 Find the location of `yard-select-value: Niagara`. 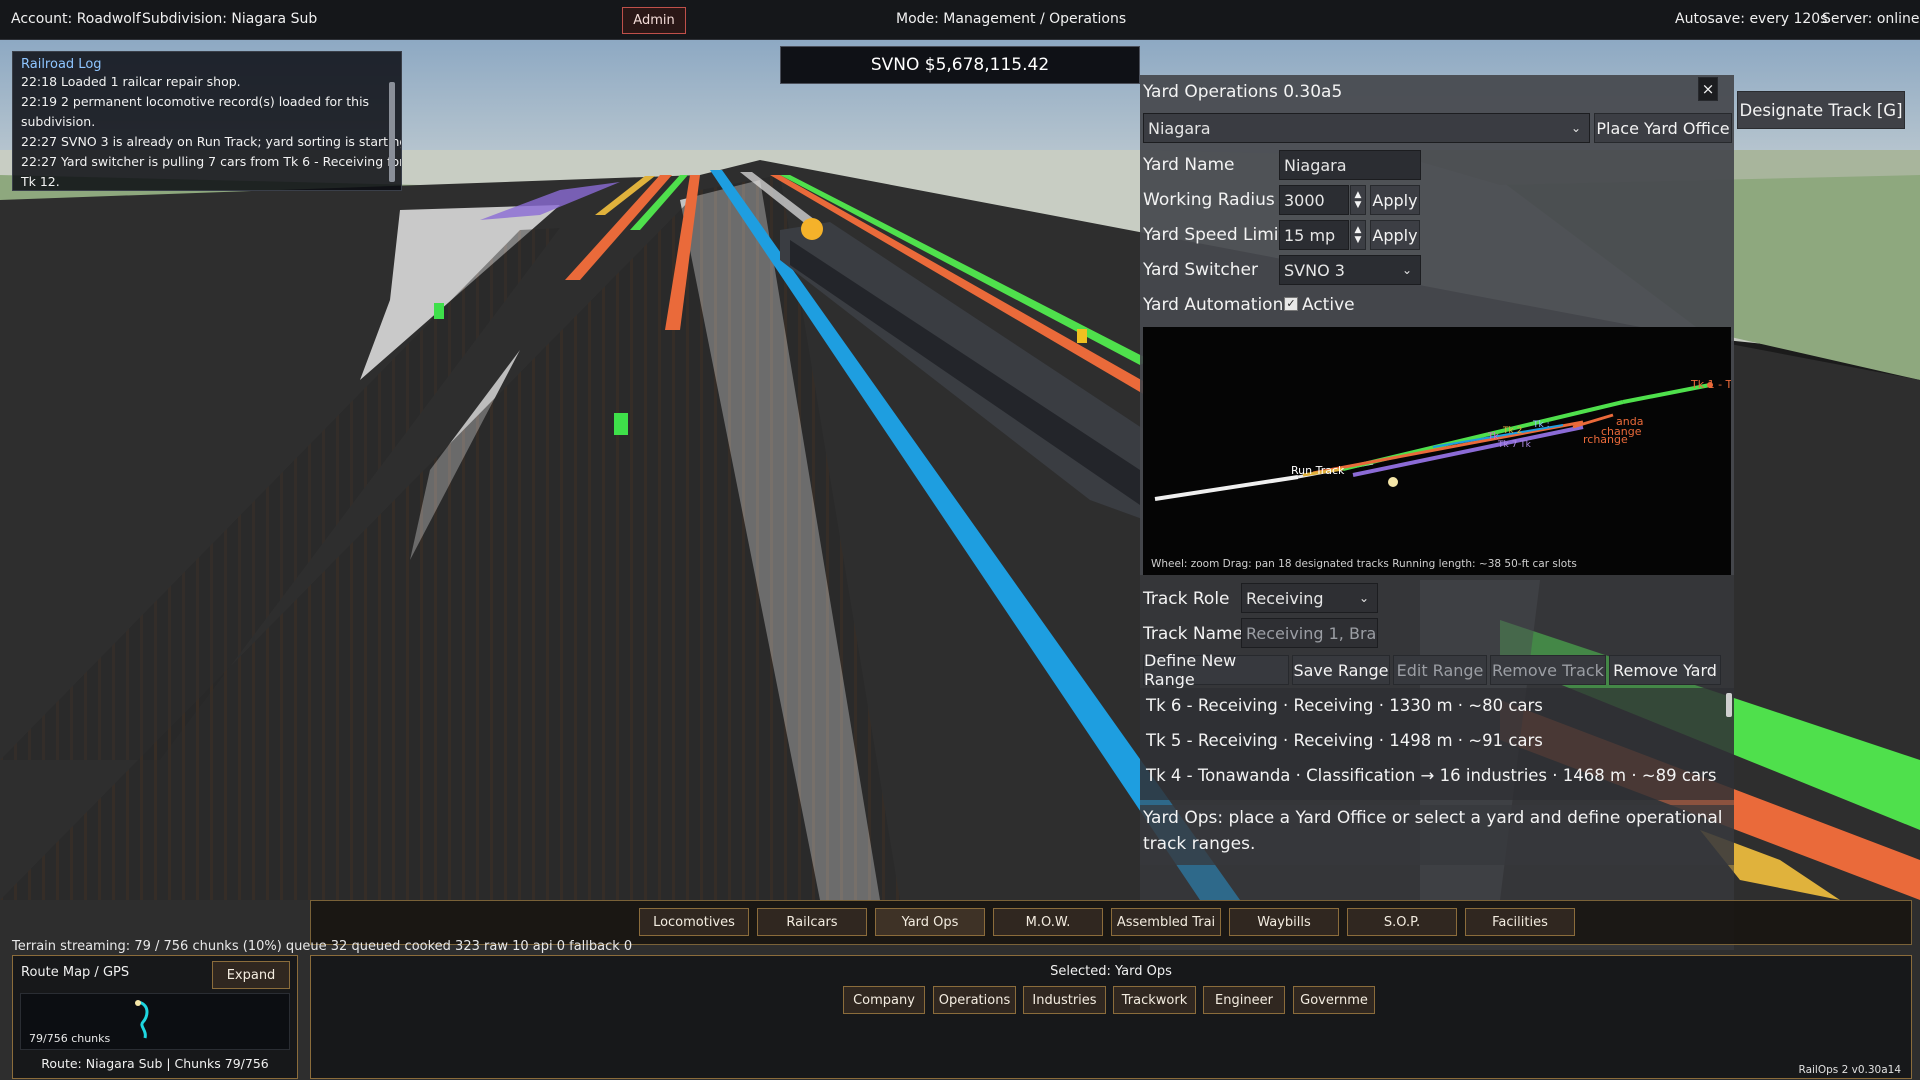

yard-select-value: Niagara is located at coordinates (1179, 128).